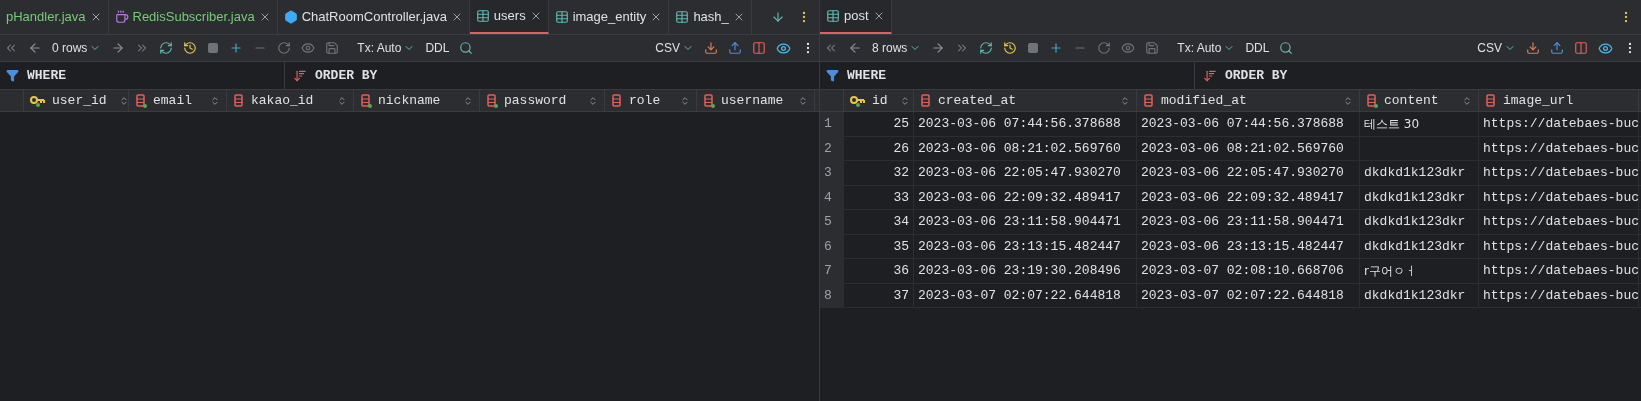 The image size is (1641, 401). What do you see at coordinates (832, 75) in the screenshot?
I see `filter-icon` at bounding box center [832, 75].